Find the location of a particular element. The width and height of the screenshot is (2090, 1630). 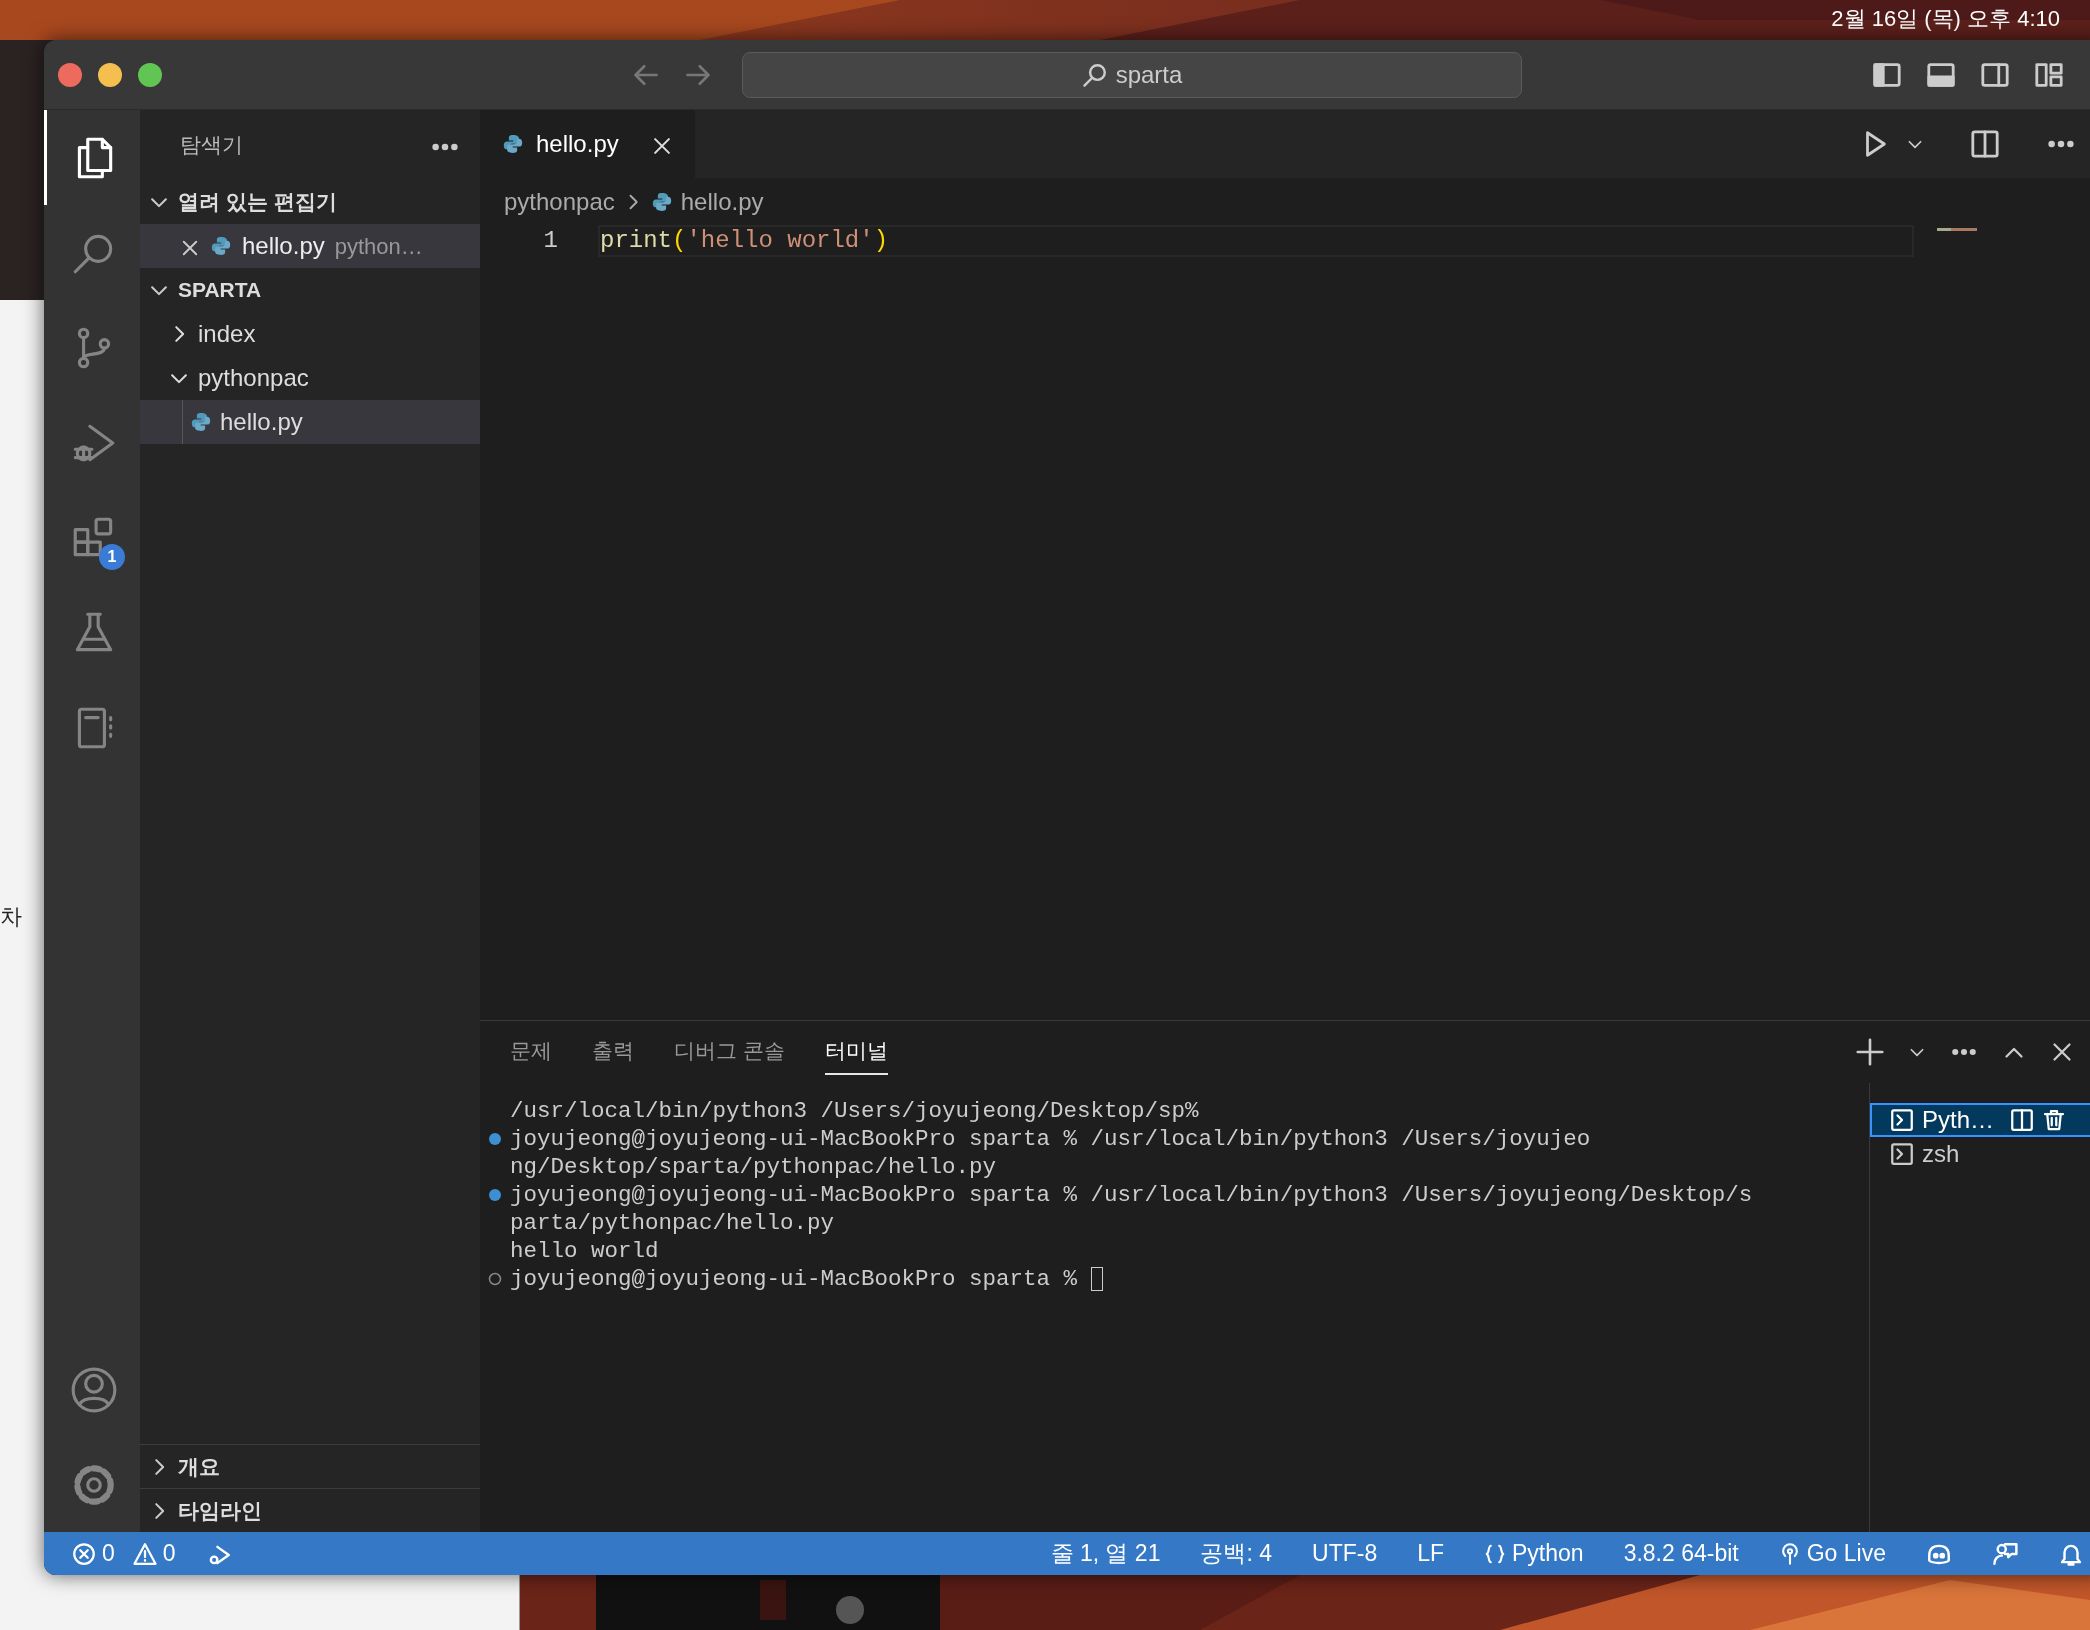

split-editor-icon is located at coordinates (1985, 144).